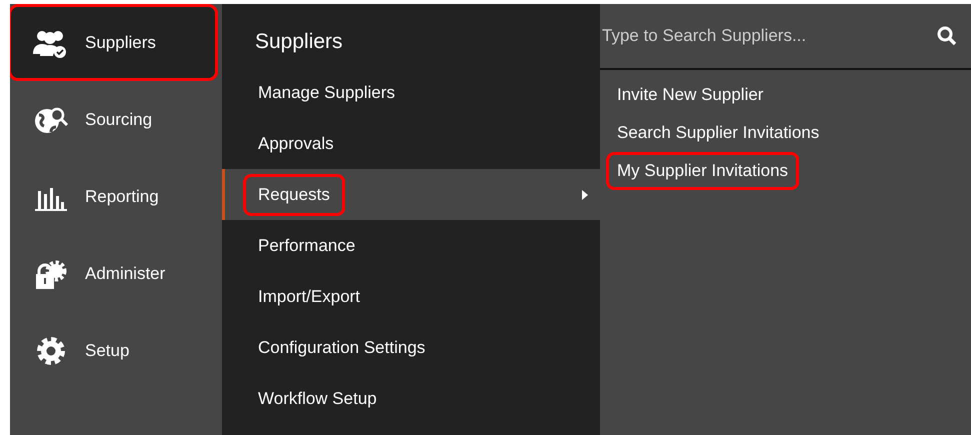  Describe the element at coordinates (294, 195) in the screenshot. I see `submenu-item: Requests` at that location.